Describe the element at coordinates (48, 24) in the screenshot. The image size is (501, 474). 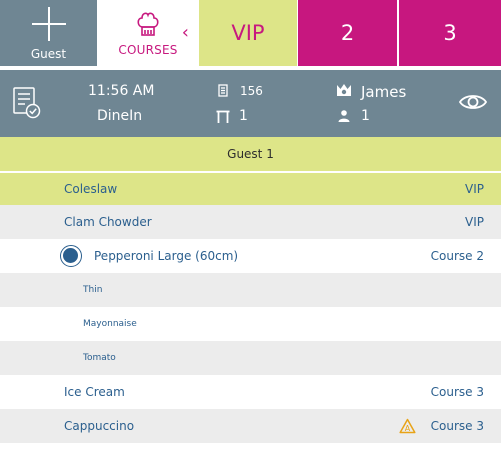
I see `plus-icon` at that location.